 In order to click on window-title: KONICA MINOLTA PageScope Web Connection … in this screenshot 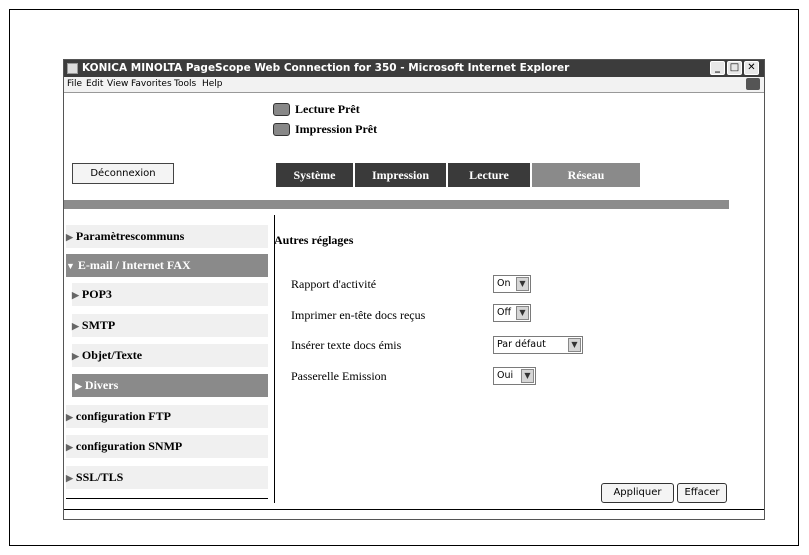, I will do `click(326, 68)`.